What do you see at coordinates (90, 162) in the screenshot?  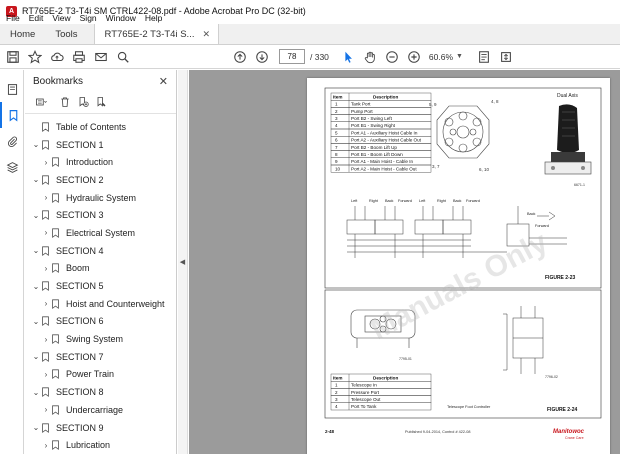 I see `bookmark-label: Introduction` at bounding box center [90, 162].